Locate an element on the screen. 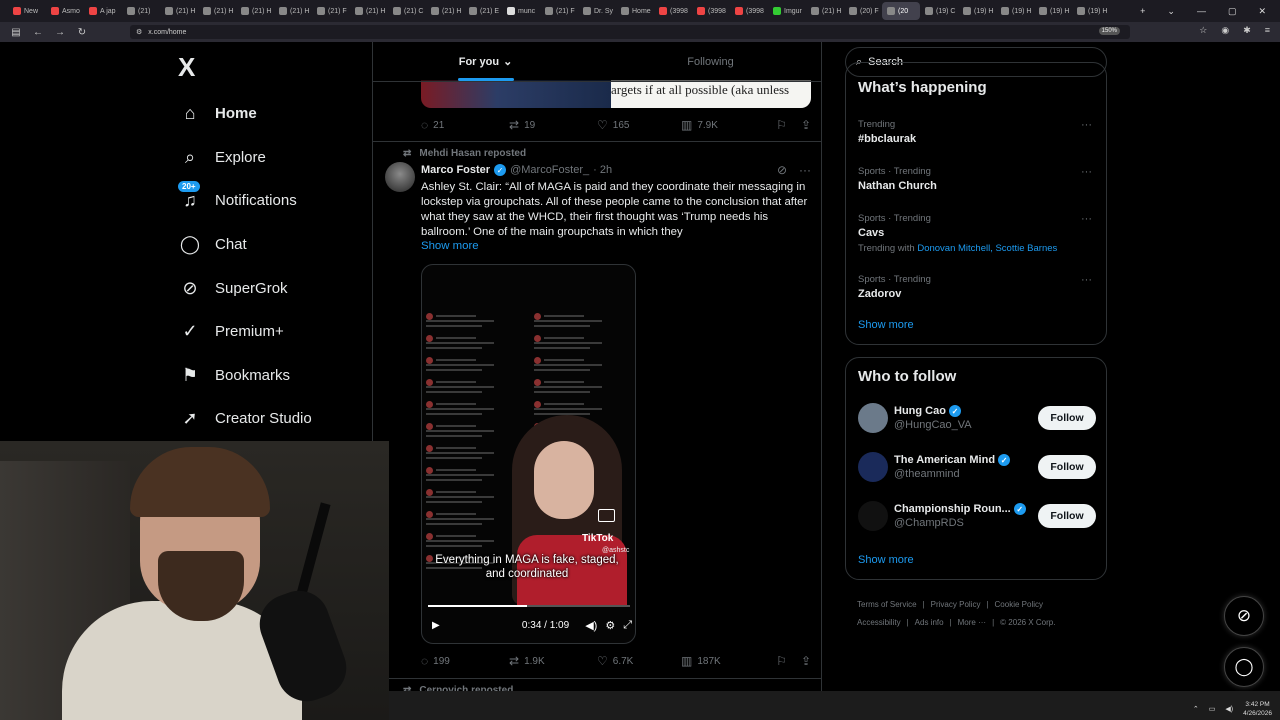  browser-tab: New is located at coordinates (27, 11).